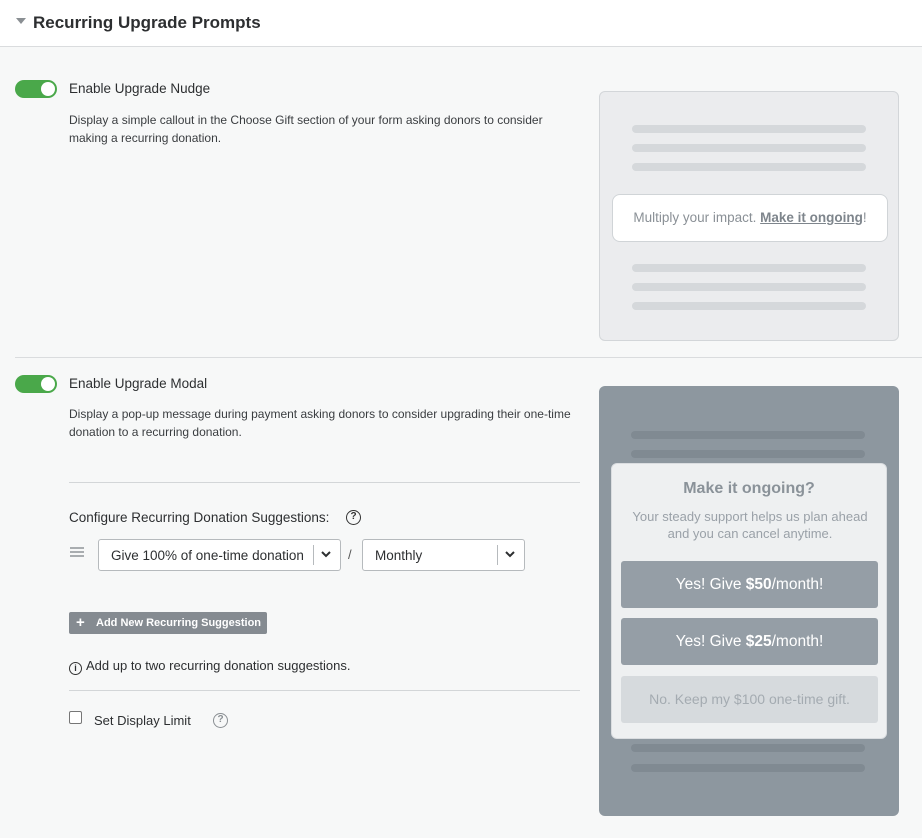 The width and height of the screenshot is (922, 838). Describe the element at coordinates (21, 21) in the screenshot. I see `caret-down-icon` at that location.